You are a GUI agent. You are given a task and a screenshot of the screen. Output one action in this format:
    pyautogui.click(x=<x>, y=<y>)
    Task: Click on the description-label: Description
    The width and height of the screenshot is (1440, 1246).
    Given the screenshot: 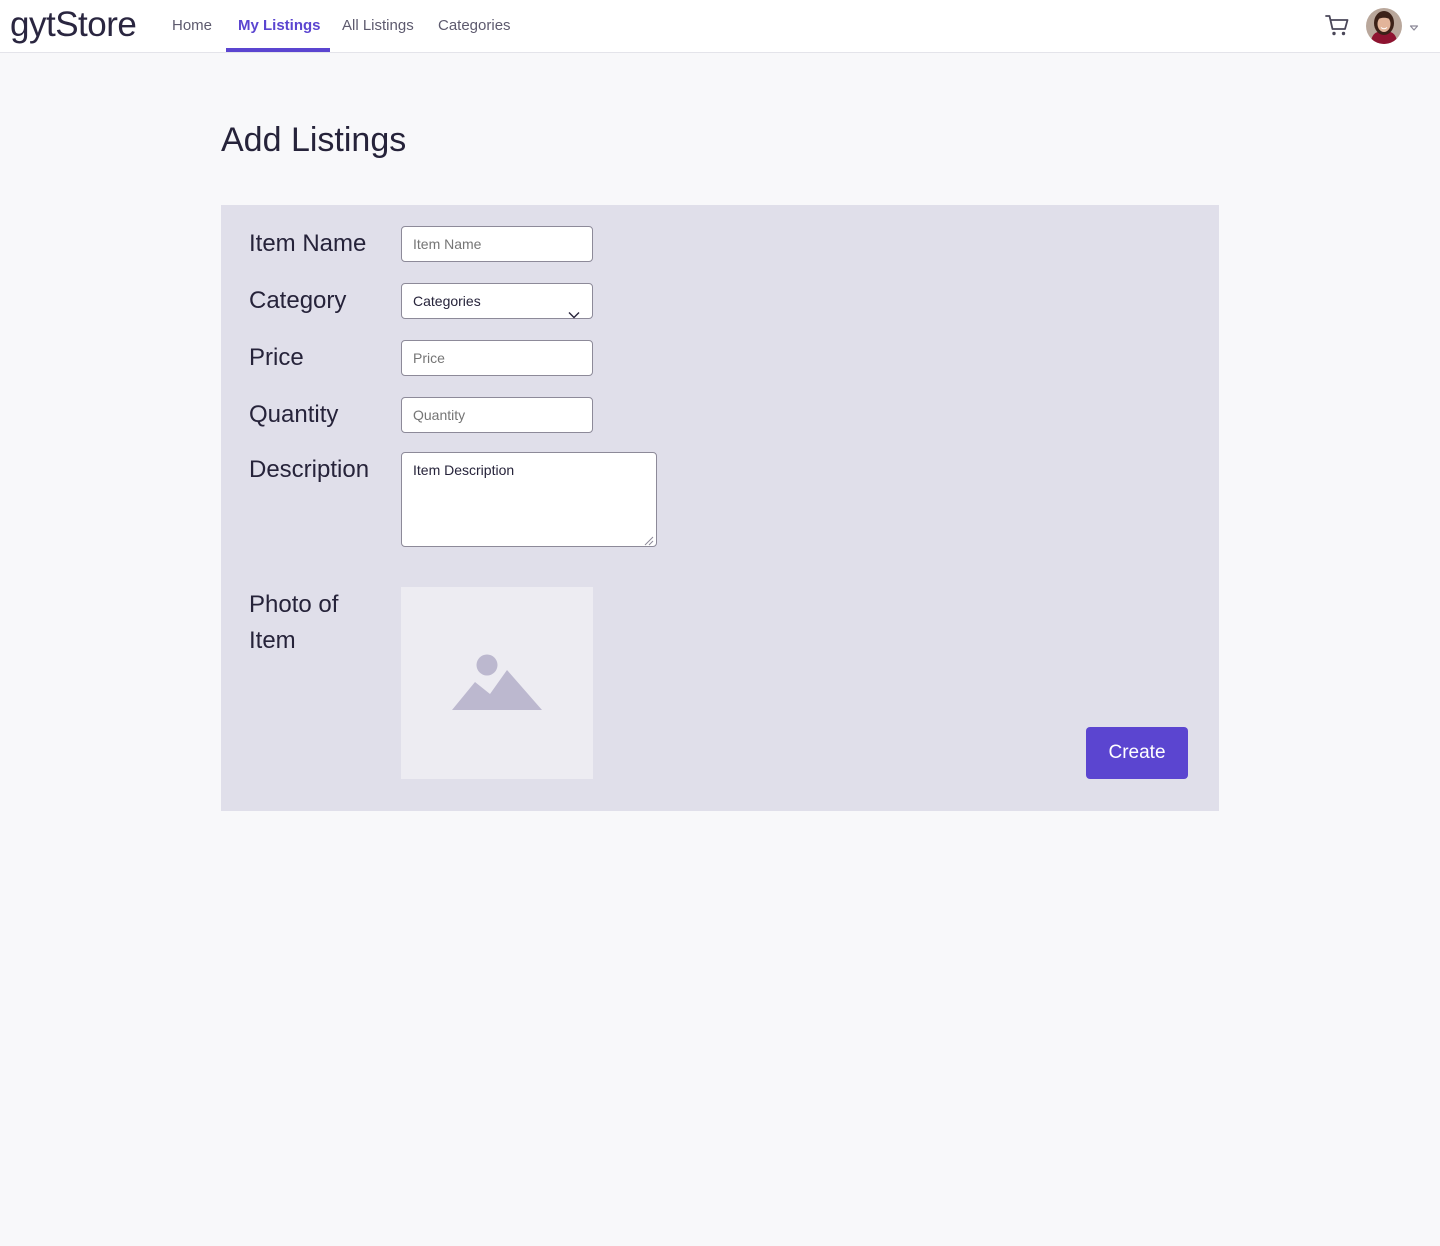 What is the action you would take?
    pyautogui.click(x=309, y=469)
    